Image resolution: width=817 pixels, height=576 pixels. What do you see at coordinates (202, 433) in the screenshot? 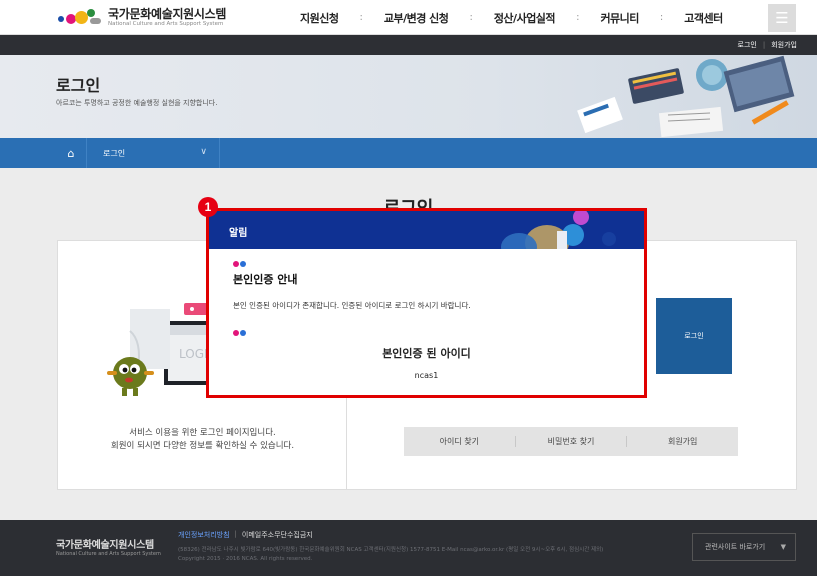
I see `login-intro-line1: 서비스 이용을 위한 로그인 페이지입니다.` at bounding box center [202, 433].